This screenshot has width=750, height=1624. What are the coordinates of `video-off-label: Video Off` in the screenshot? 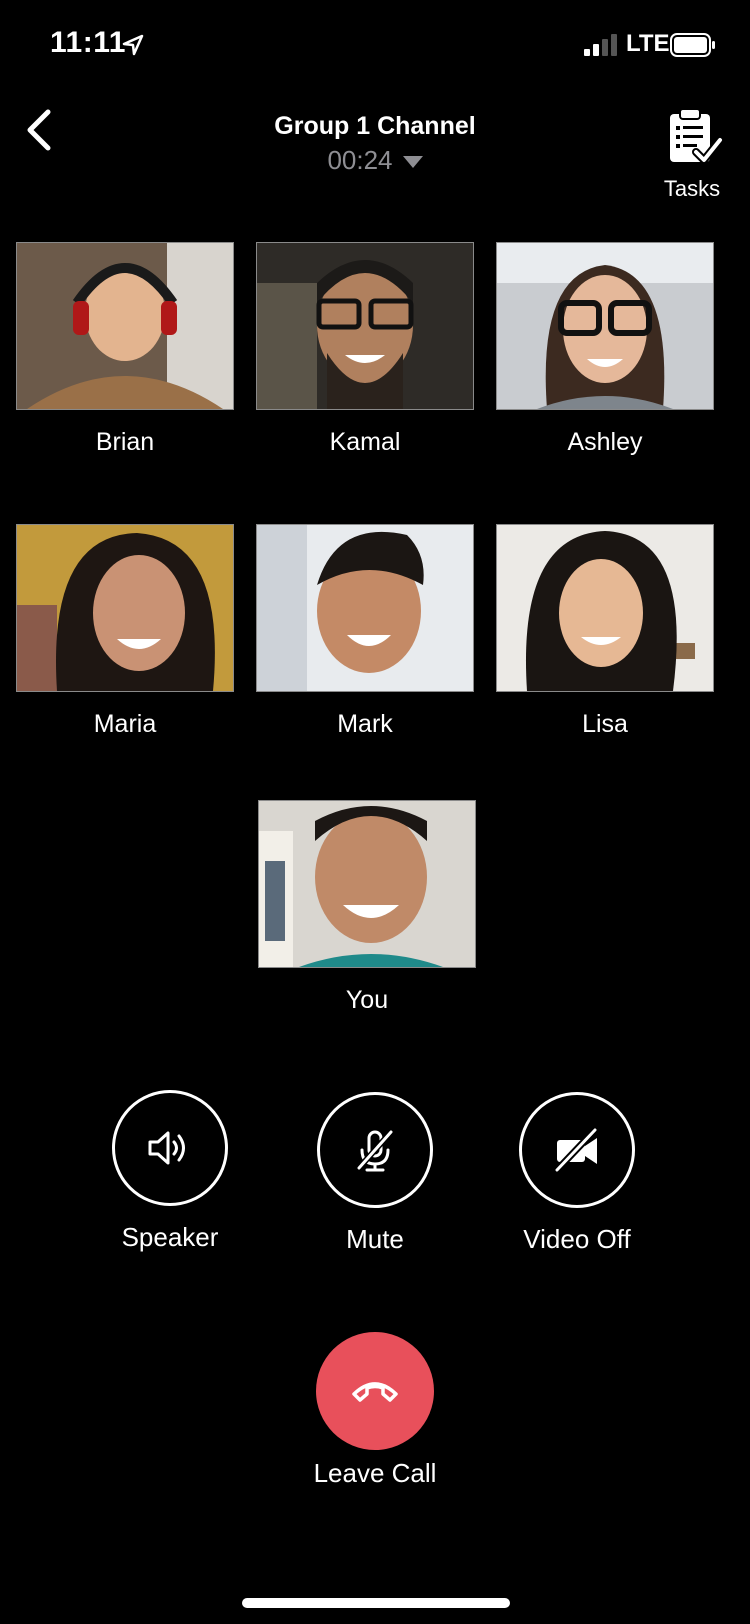 It's located at (577, 1239).